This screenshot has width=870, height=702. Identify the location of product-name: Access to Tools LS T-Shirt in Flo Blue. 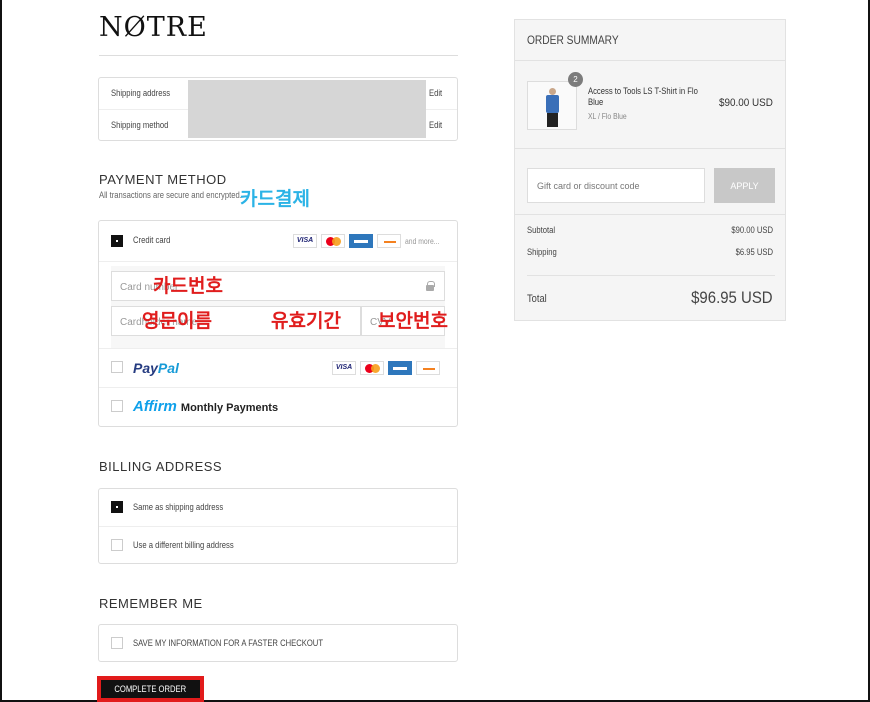
(643, 96).